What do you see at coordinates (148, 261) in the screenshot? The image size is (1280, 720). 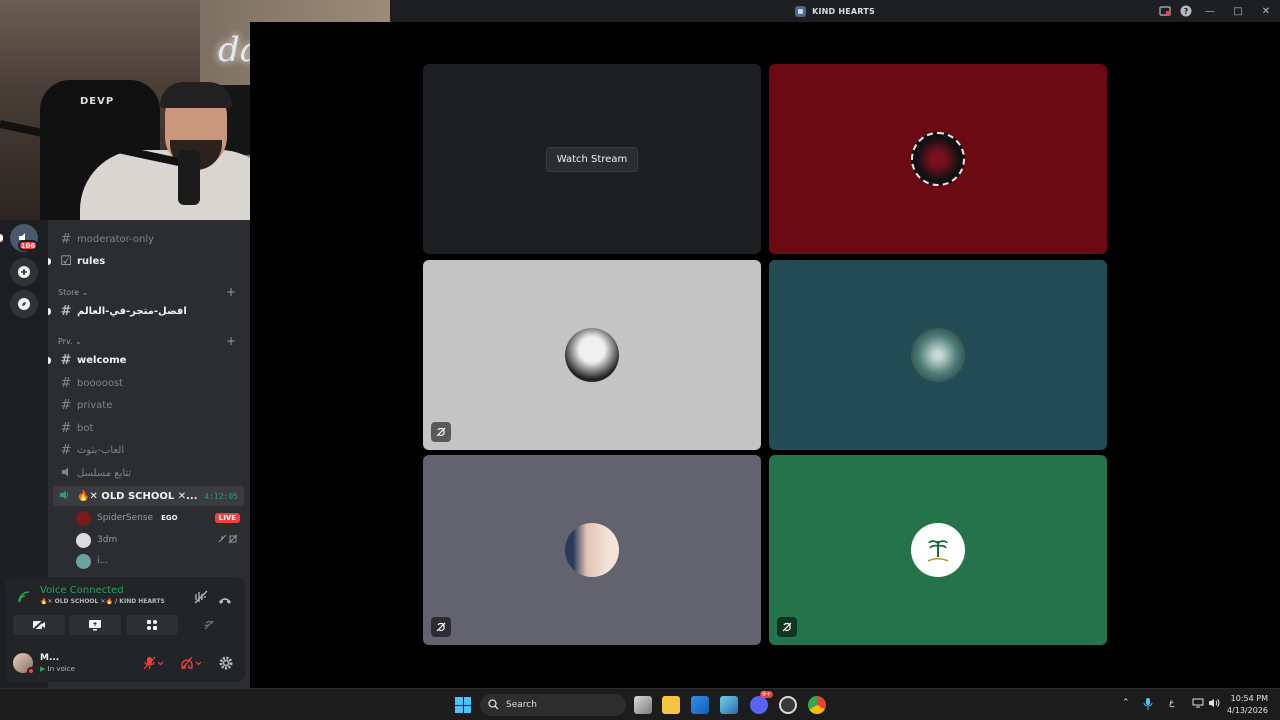 I see `channel-rules: ☑ rules` at bounding box center [148, 261].